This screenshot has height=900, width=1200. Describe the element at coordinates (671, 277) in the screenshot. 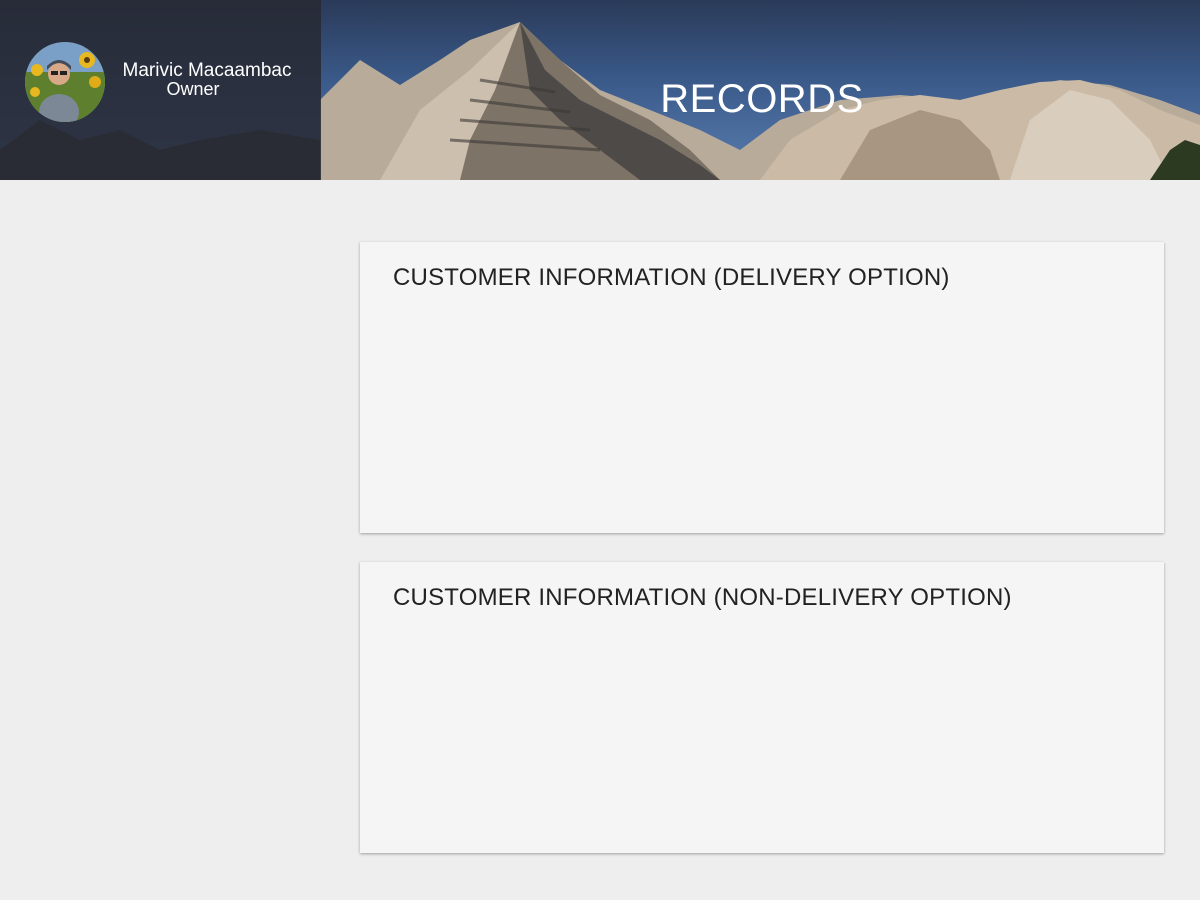

I see `card-title-delivery: CUSTOMER INFORMATION (DELIVERY OPTION)` at that location.